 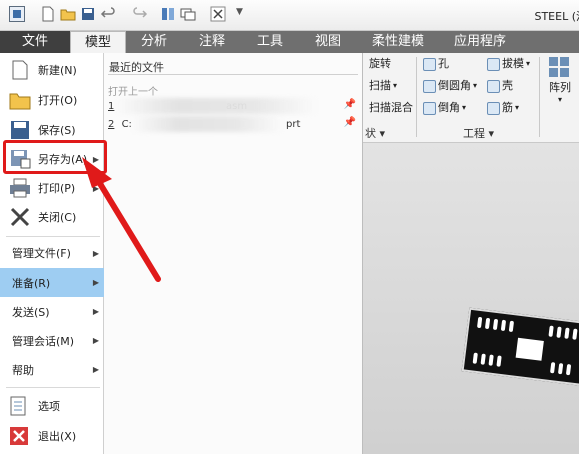 What do you see at coordinates (133, 90) in the screenshot?
I see `open-last-item: 打开上一个` at bounding box center [133, 90].